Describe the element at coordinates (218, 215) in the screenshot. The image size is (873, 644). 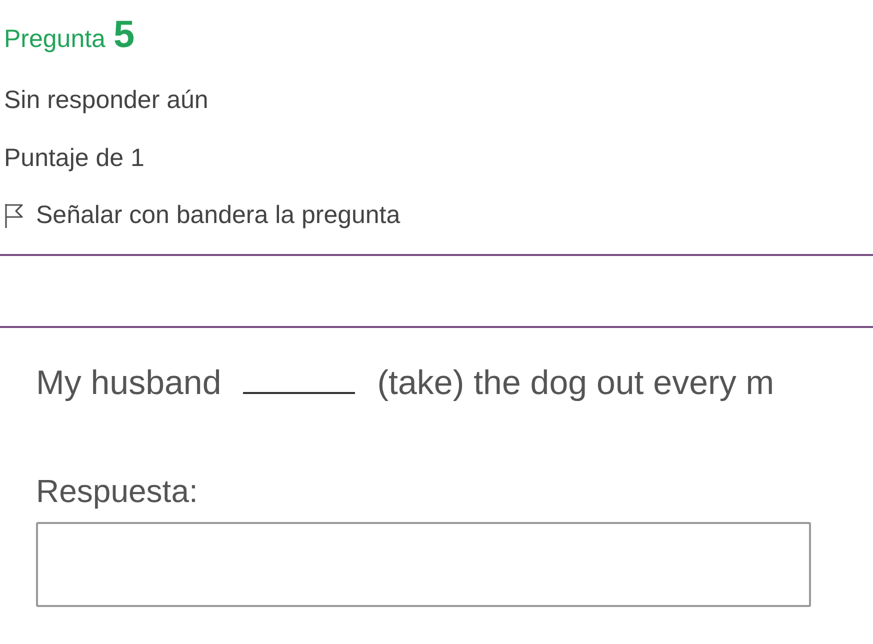
I see `flag-question-link: Señalar con bandera la pregunta` at that location.